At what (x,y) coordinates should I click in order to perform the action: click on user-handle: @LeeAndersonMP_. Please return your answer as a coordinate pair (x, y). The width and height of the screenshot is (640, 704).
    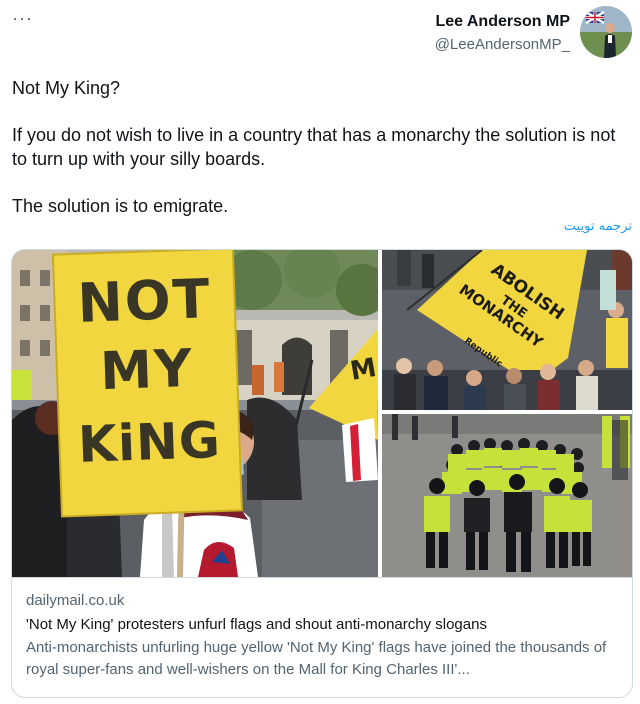
    Looking at the image, I should click on (502, 44).